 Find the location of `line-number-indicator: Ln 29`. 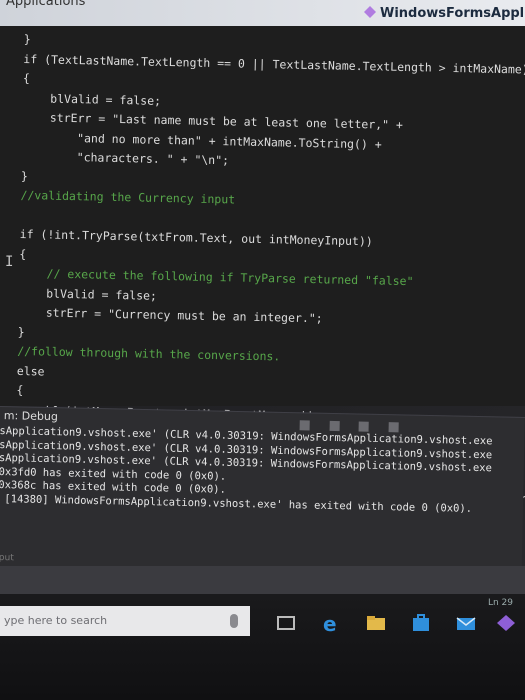

line-number-indicator: Ln 29 is located at coordinates (500, 603).